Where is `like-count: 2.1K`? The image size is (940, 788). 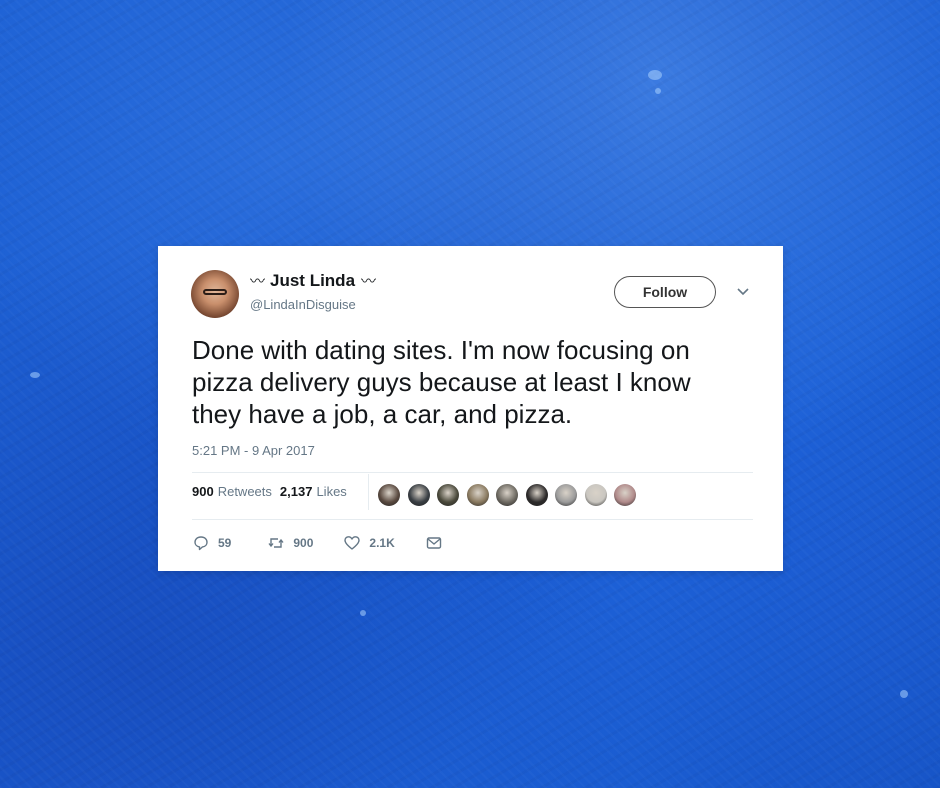
like-count: 2.1K is located at coordinates (382, 543).